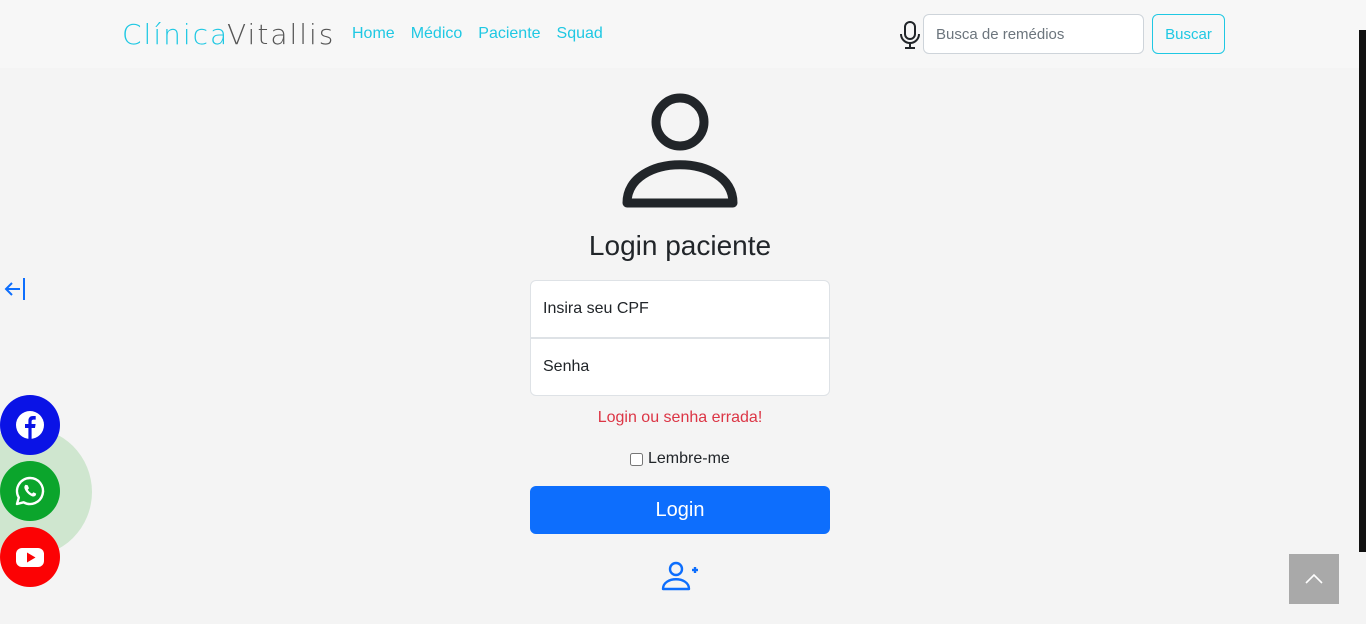 This screenshot has height=624, width=1366. I want to click on nav-link-squad: Squad, so click(580, 34).